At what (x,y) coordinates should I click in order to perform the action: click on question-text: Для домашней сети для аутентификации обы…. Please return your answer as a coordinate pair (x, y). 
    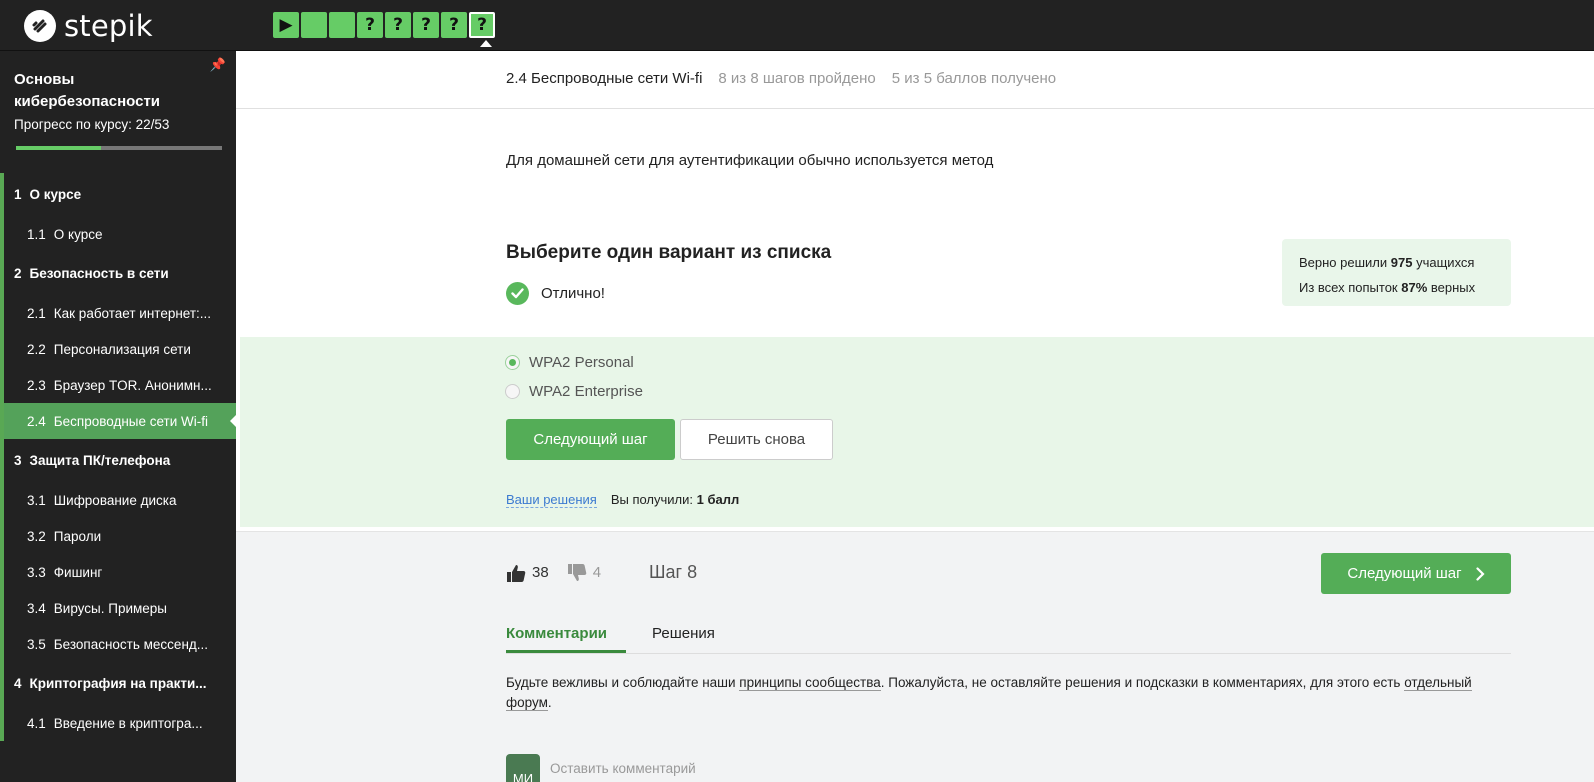
    Looking at the image, I should click on (750, 160).